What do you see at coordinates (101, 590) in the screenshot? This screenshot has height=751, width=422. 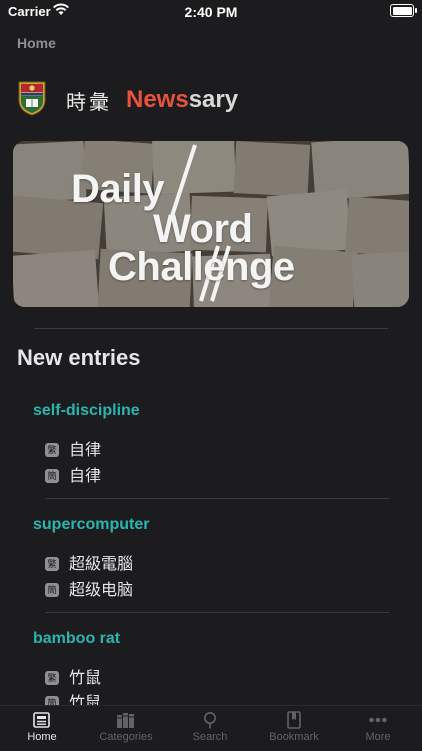 I see `simplified-text: 超级电脑` at bounding box center [101, 590].